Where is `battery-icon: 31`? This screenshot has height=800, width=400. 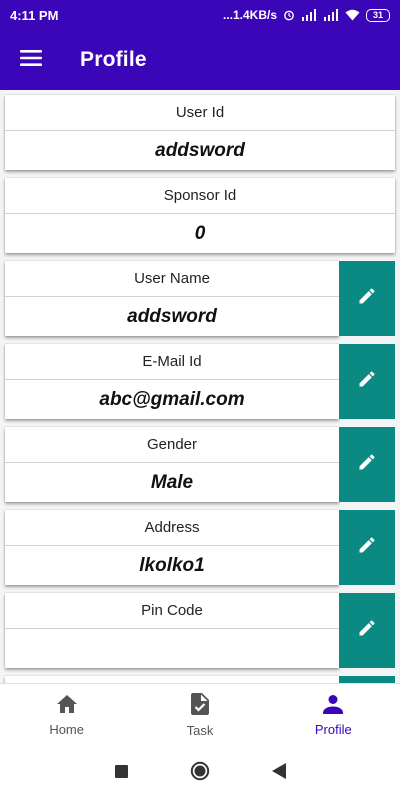 battery-icon: 31 is located at coordinates (378, 15).